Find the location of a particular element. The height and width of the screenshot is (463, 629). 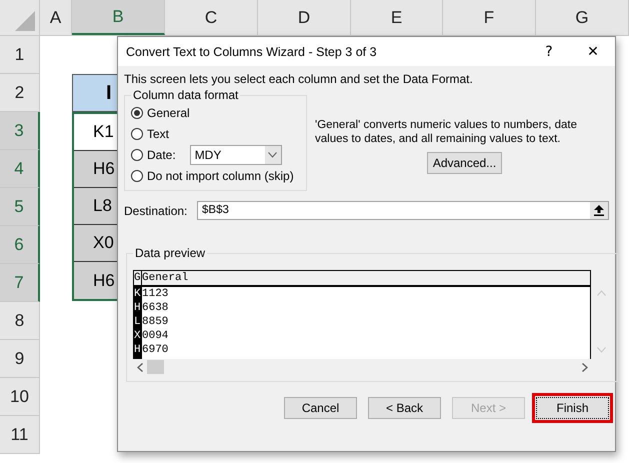

preview-cell-text: 8859 is located at coordinates (156, 322).